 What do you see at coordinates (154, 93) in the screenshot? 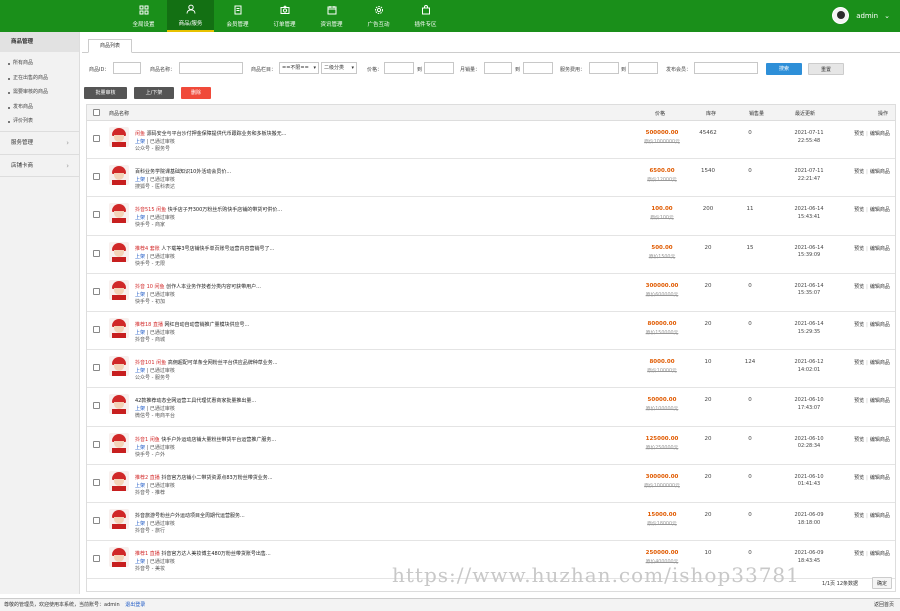
I see `toggle-shelf-button: 上/下架` at bounding box center [154, 93].